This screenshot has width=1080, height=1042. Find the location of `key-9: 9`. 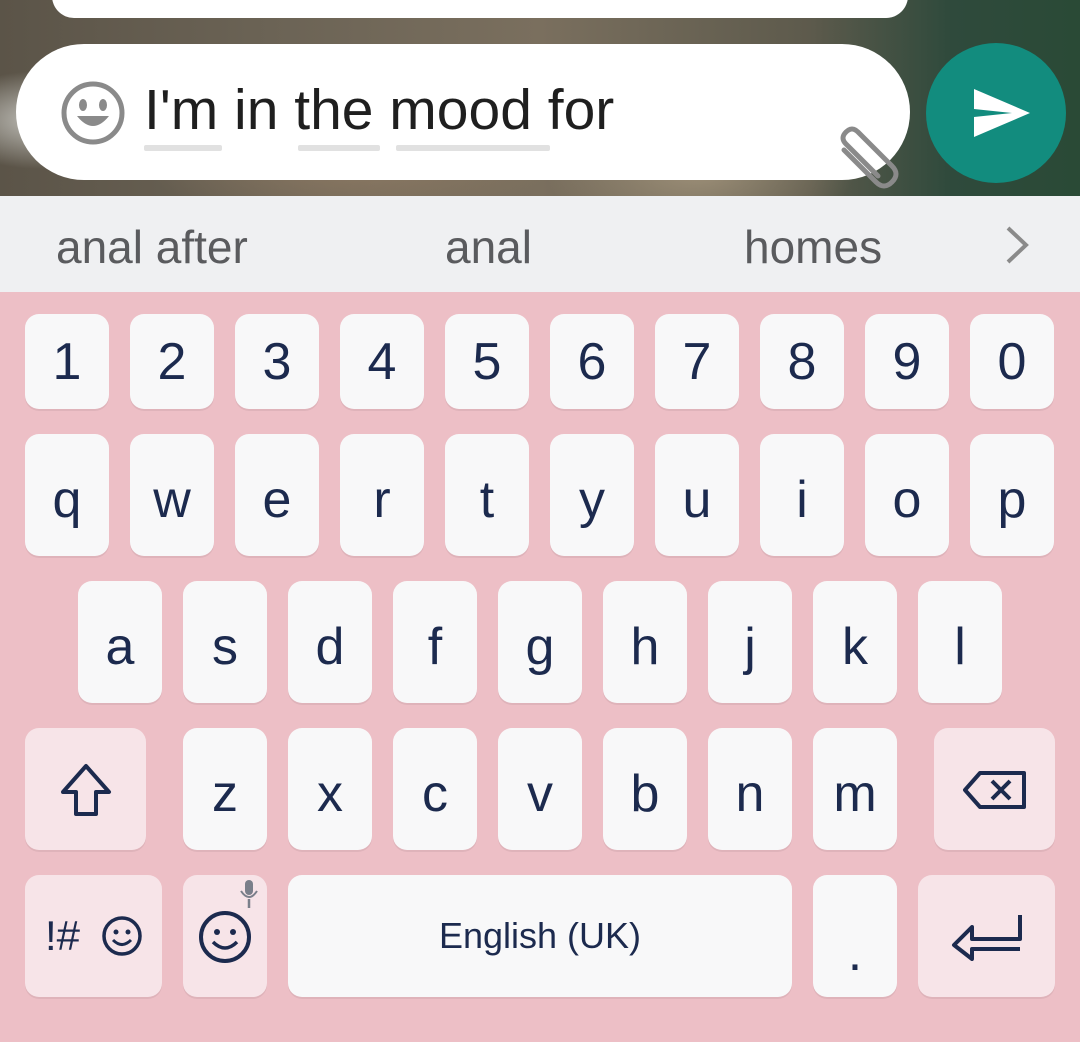

key-9: 9 is located at coordinates (907, 361).